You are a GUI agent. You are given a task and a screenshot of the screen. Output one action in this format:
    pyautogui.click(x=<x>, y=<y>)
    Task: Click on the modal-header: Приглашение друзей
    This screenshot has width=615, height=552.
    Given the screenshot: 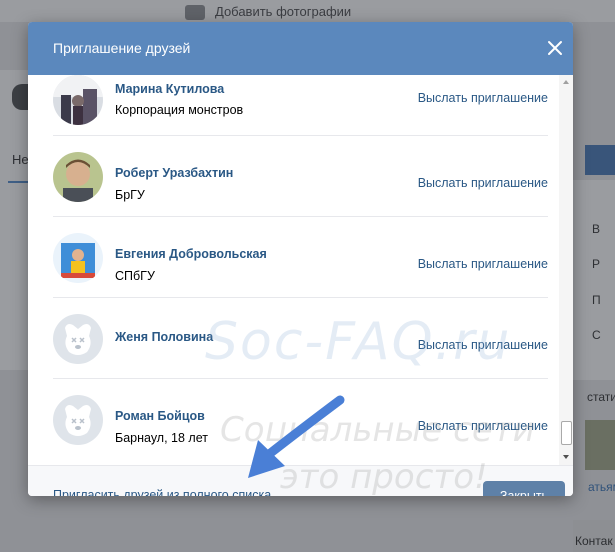 What is the action you would take?
    pyautogui.click(x=300, y=48)
    